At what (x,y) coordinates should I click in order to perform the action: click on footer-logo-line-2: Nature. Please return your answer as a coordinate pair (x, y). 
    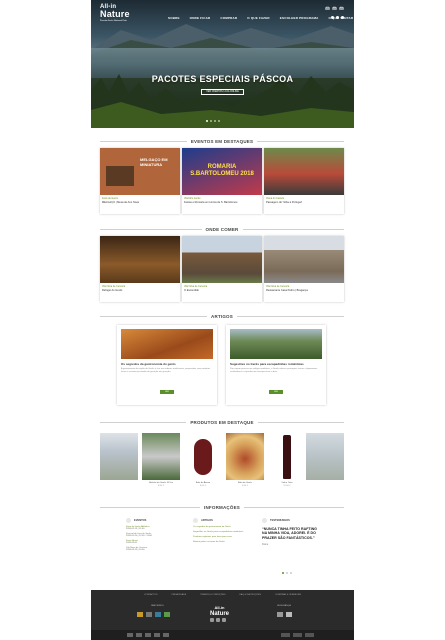
    Looking at the image, I should click on (220, 614).